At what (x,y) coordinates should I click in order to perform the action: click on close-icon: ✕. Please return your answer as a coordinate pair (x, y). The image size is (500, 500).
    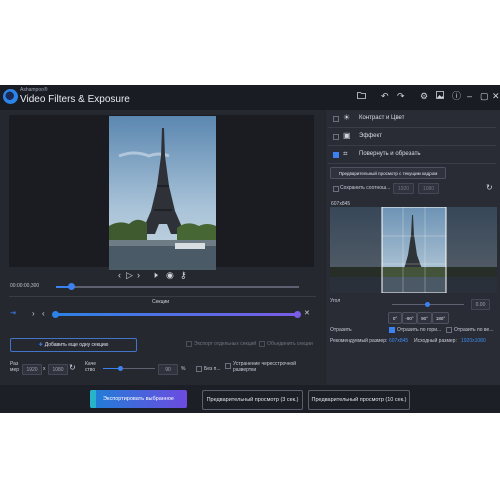
    Looking at the image, I should click on (496, 96).